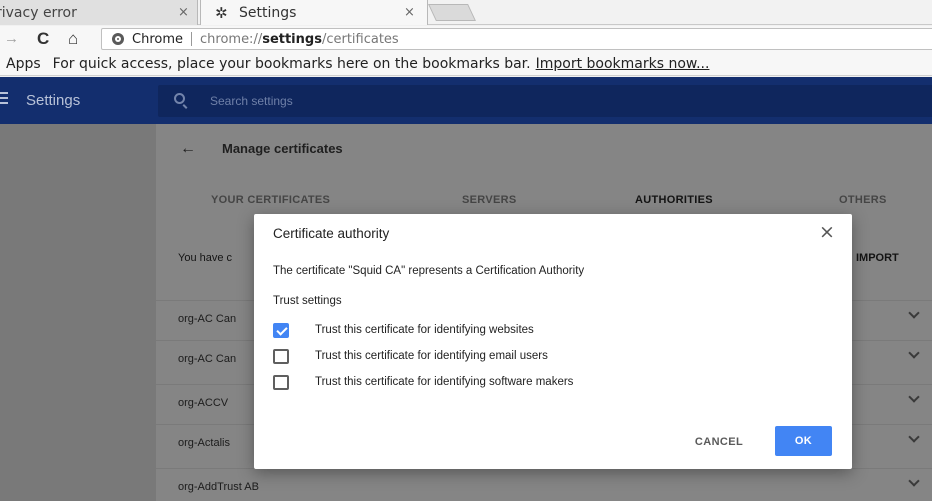 The width and height of the screenshot is (932, 501). Describe the element at coordinates (268, 12) in the screenshot. I see `tab-title: Settings` at that location.